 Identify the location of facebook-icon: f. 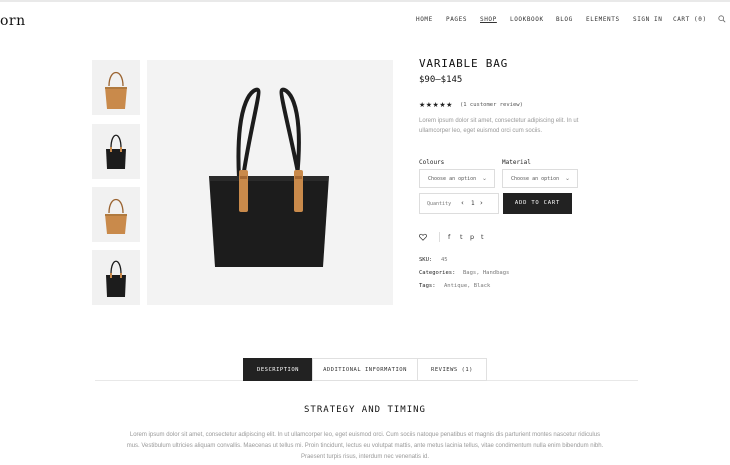
(449, 237).